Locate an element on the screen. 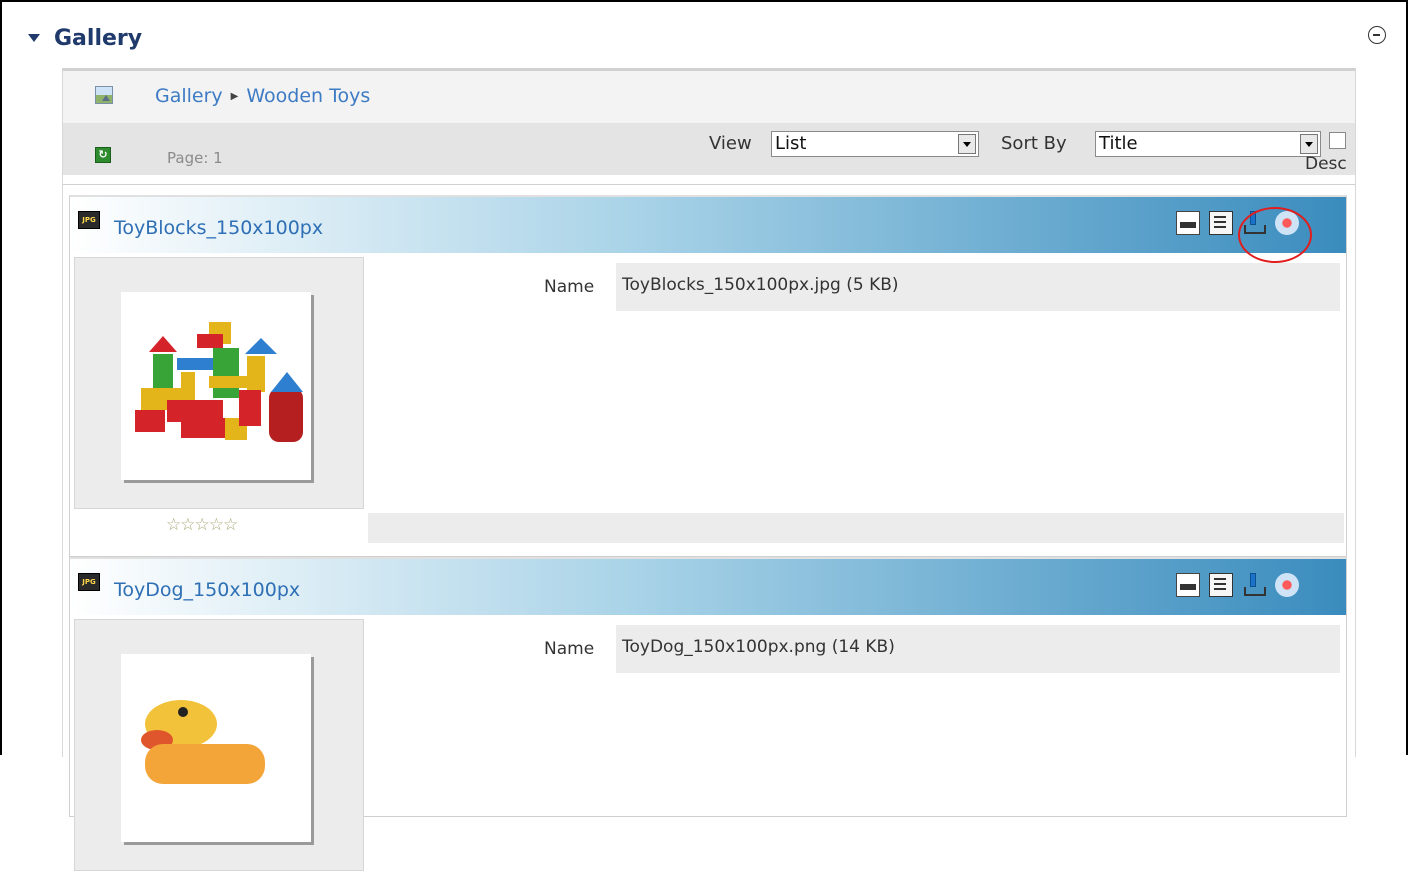 The width and height of the screenshot is (1408, 871). toolbar-divider is located at coordinates (709, 180).